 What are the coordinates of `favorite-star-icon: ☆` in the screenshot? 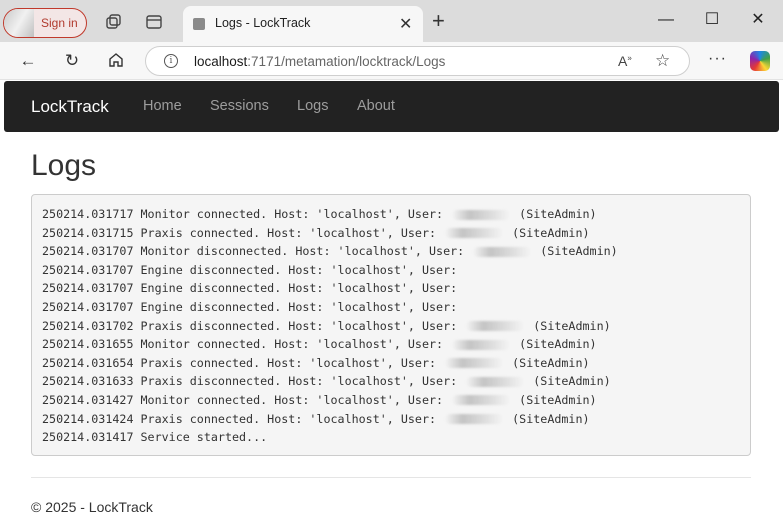 It's located at (662, 61).